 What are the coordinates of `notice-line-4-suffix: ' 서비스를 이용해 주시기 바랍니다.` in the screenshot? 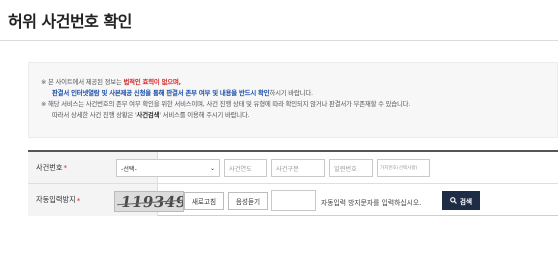 It's located at (204, 115).